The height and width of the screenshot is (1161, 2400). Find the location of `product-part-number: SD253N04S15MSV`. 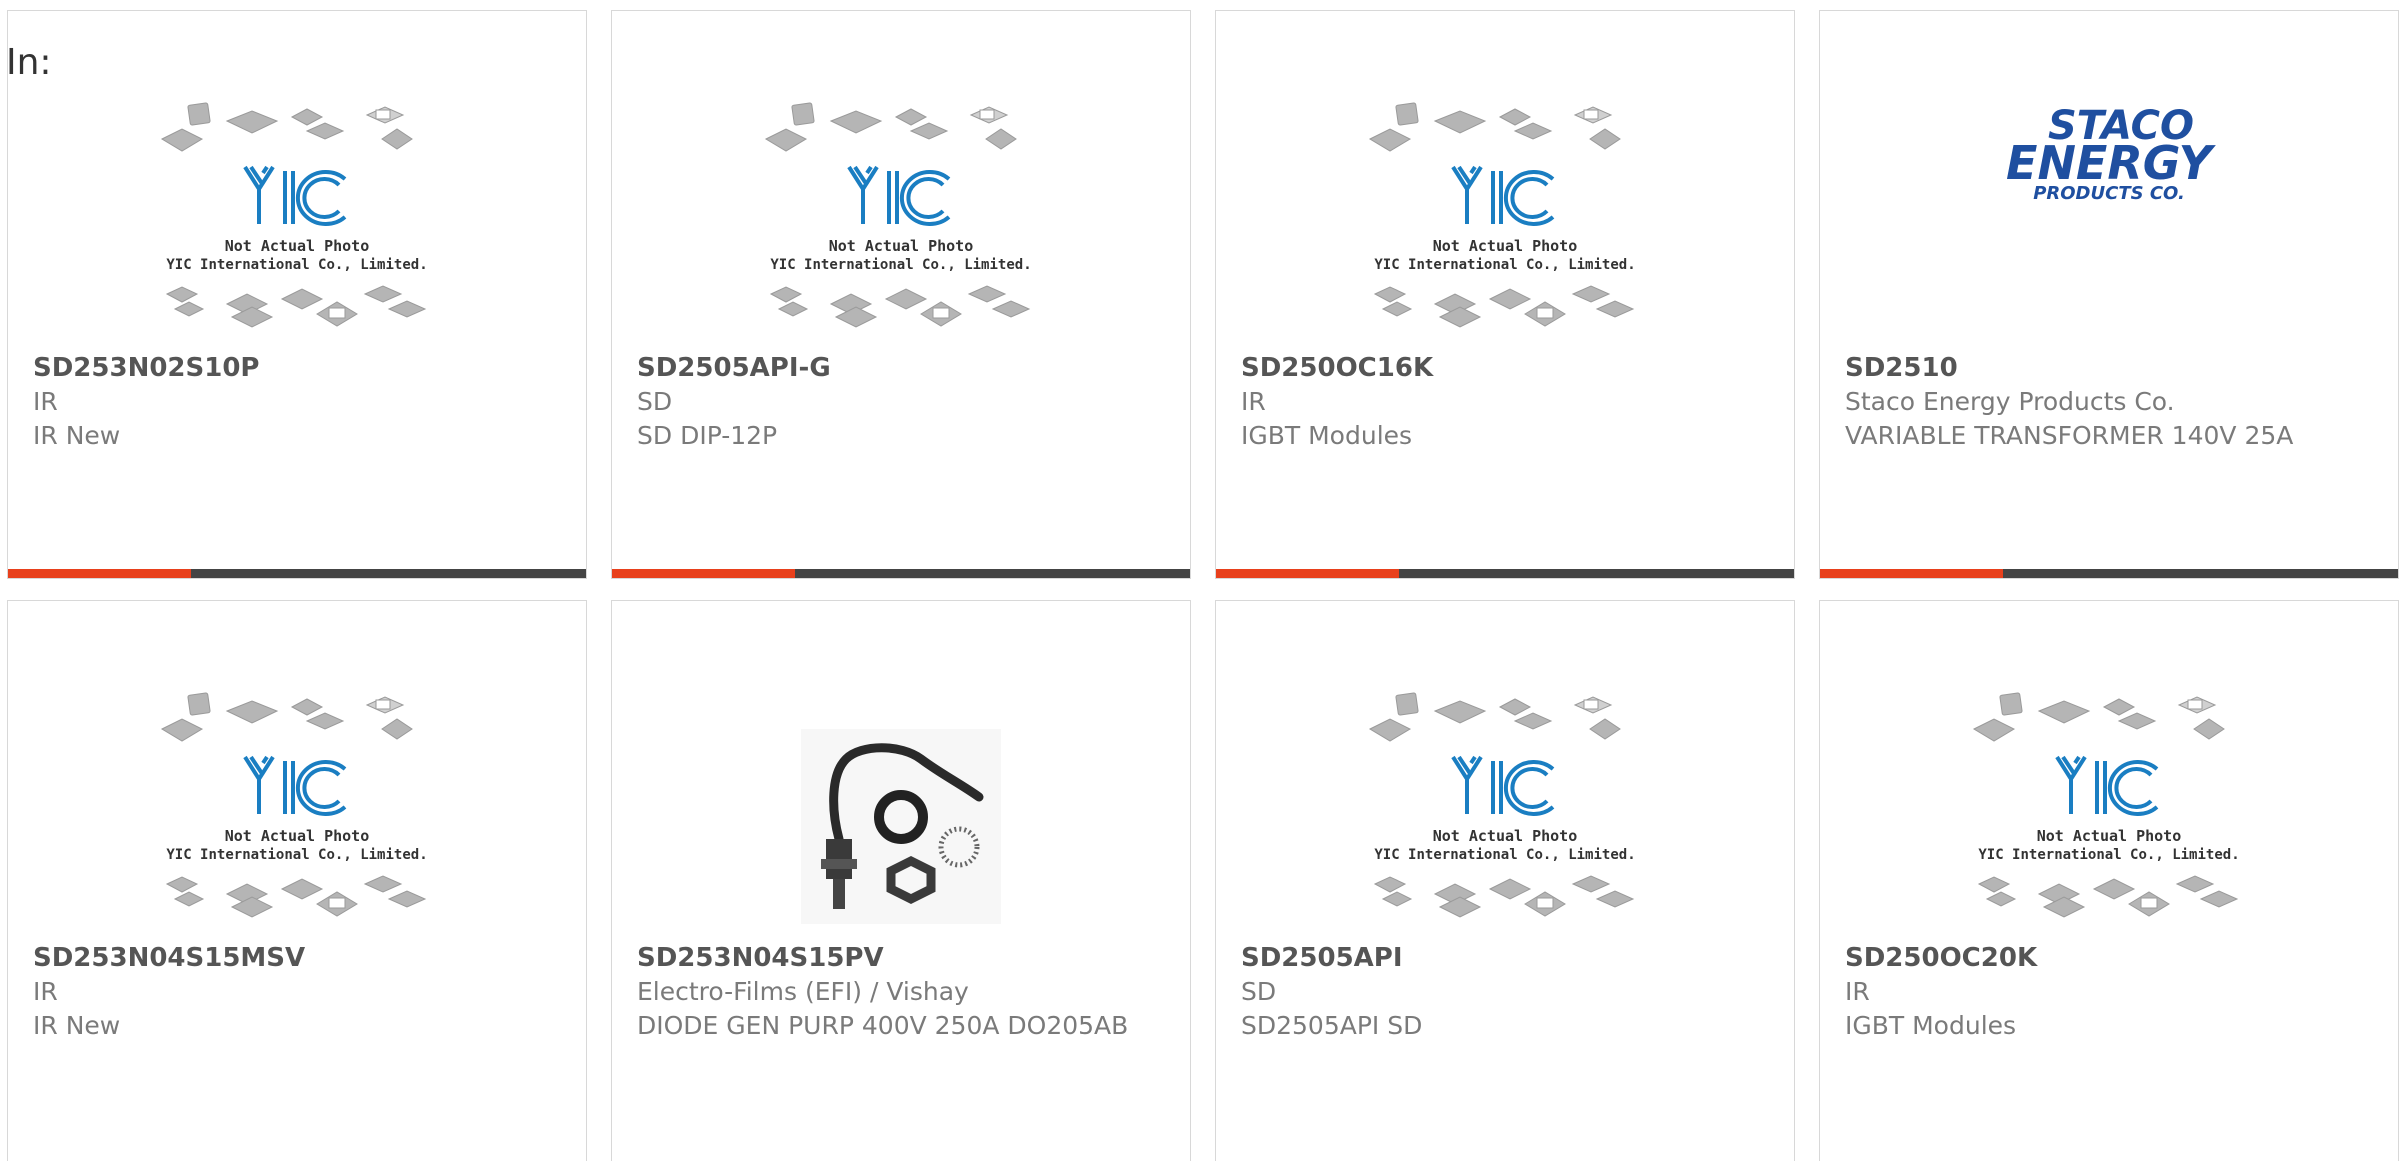

product-part-number: SD253N04S15MSV is located at coordinates (299, 958).